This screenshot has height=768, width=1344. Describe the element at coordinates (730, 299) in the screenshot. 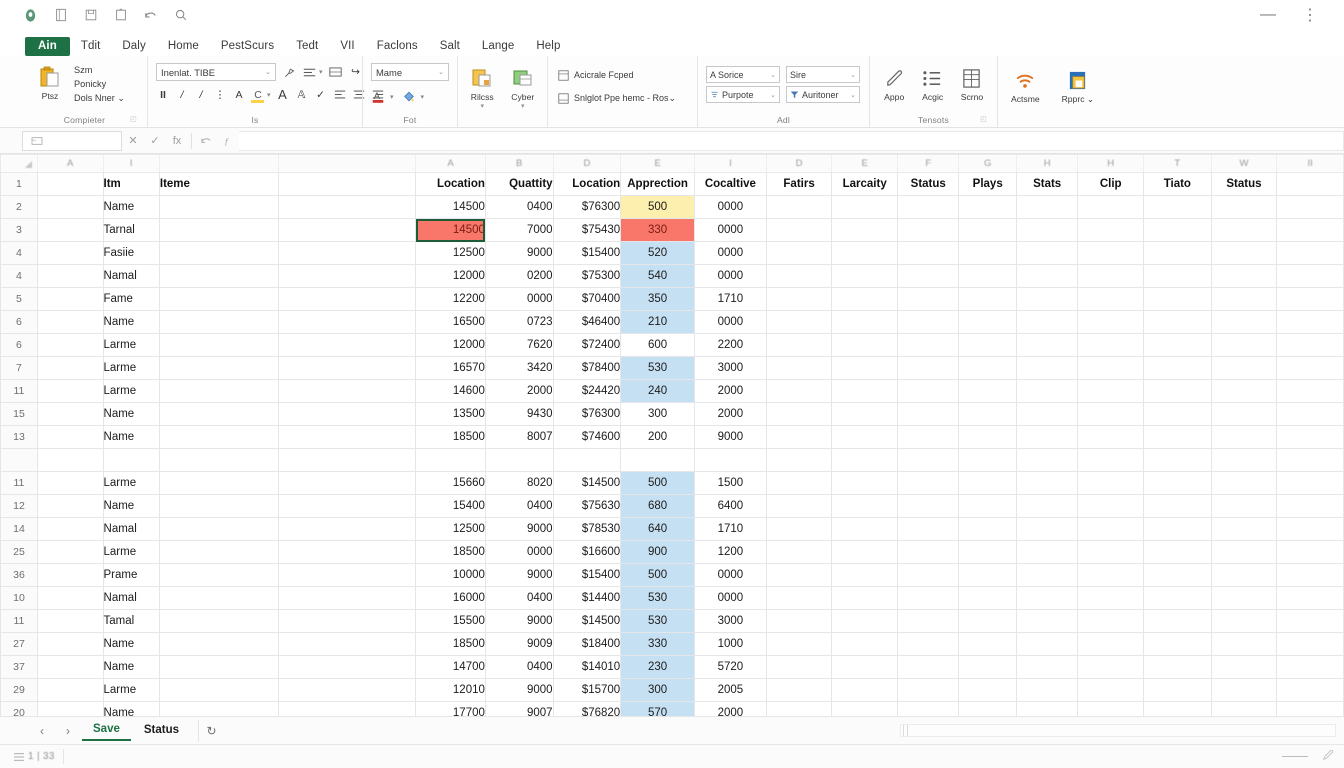

I see `cell-cocaltive-i: 1710` at that location.